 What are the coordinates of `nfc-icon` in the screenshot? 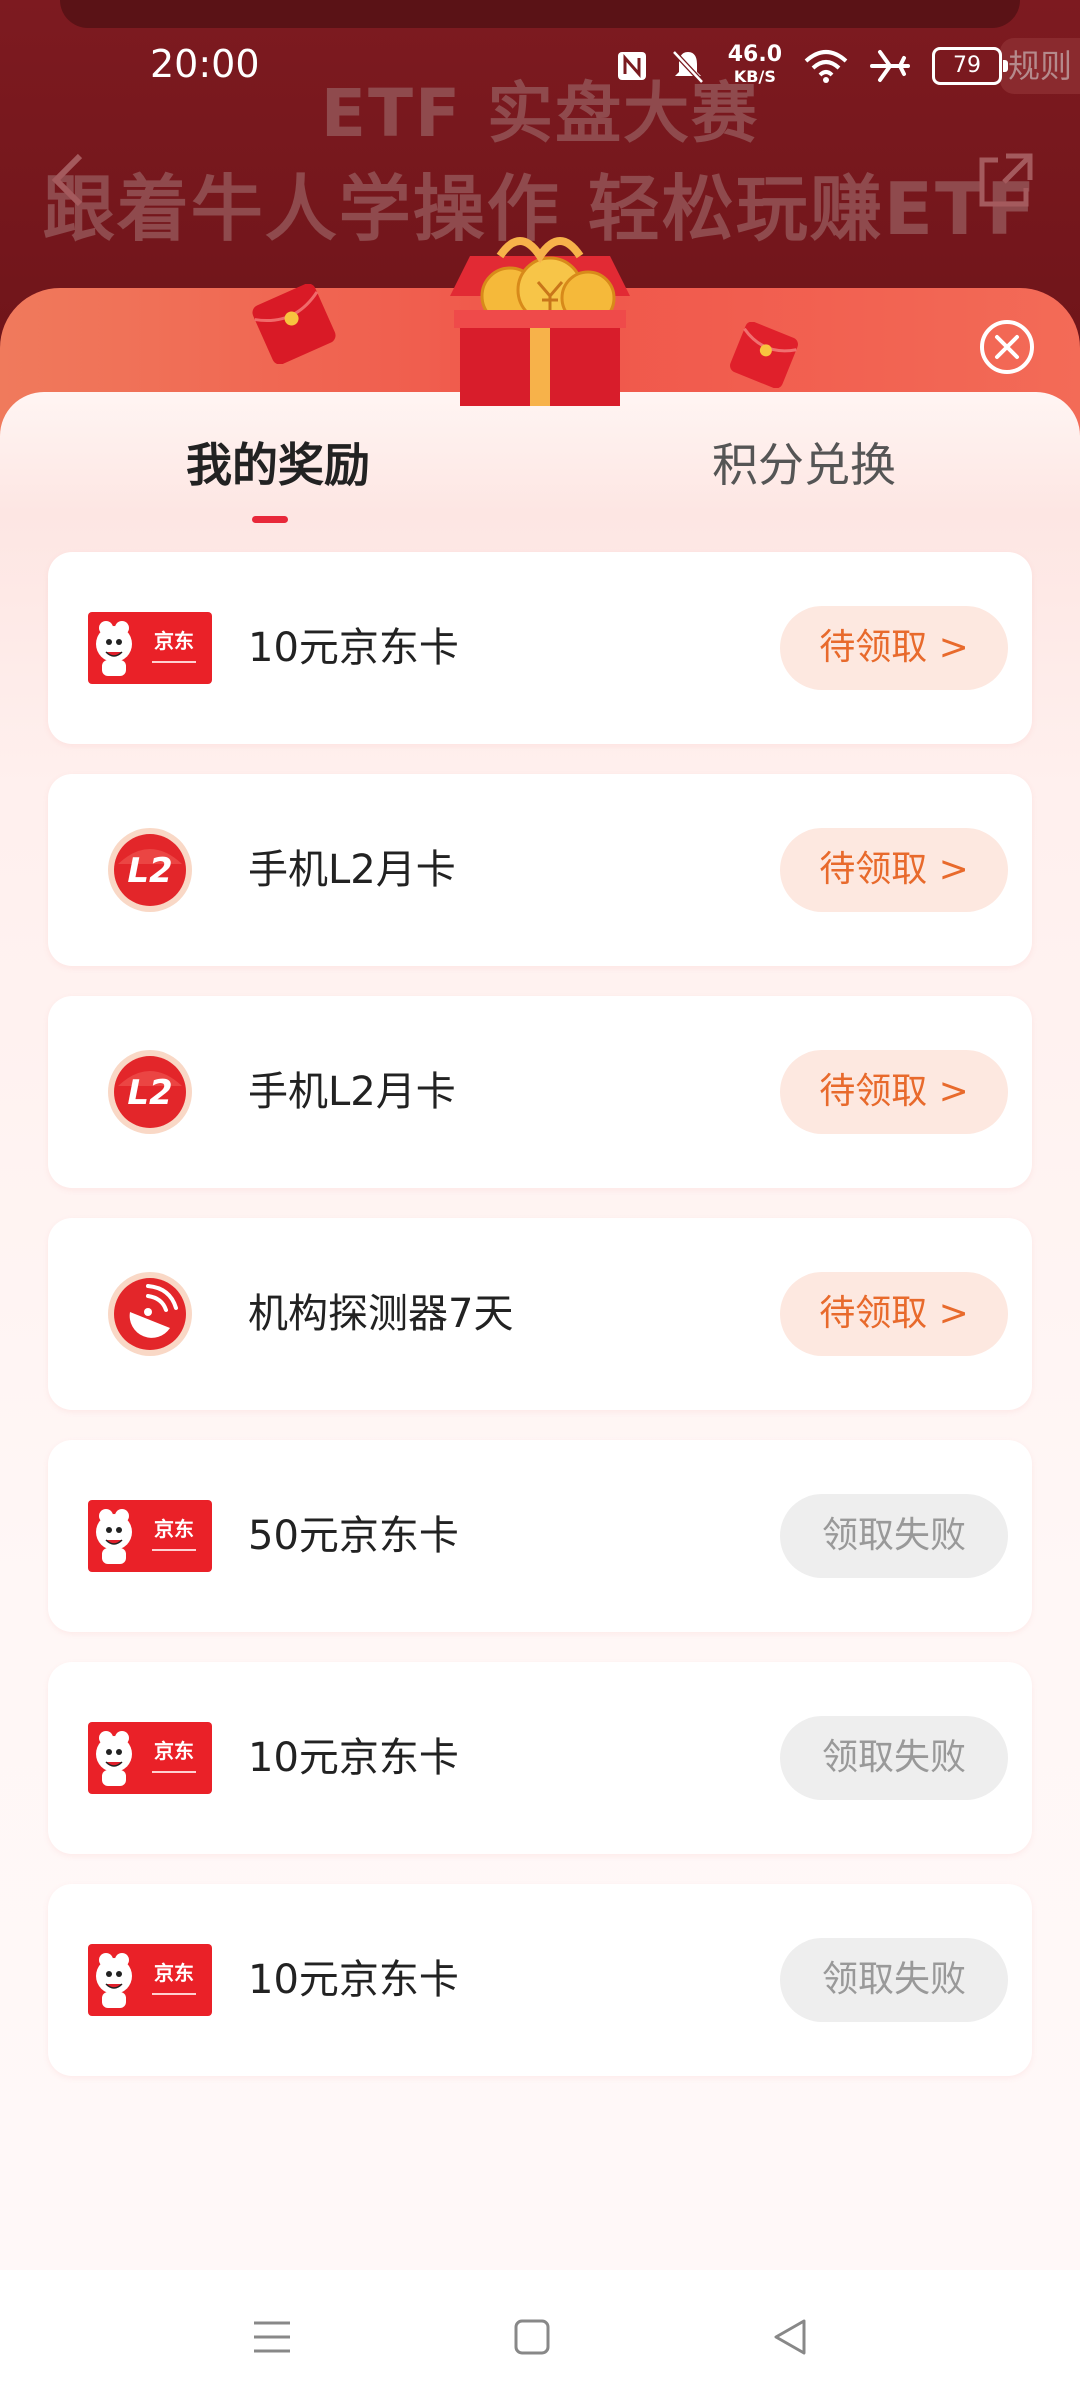 It's located at (631, 66).